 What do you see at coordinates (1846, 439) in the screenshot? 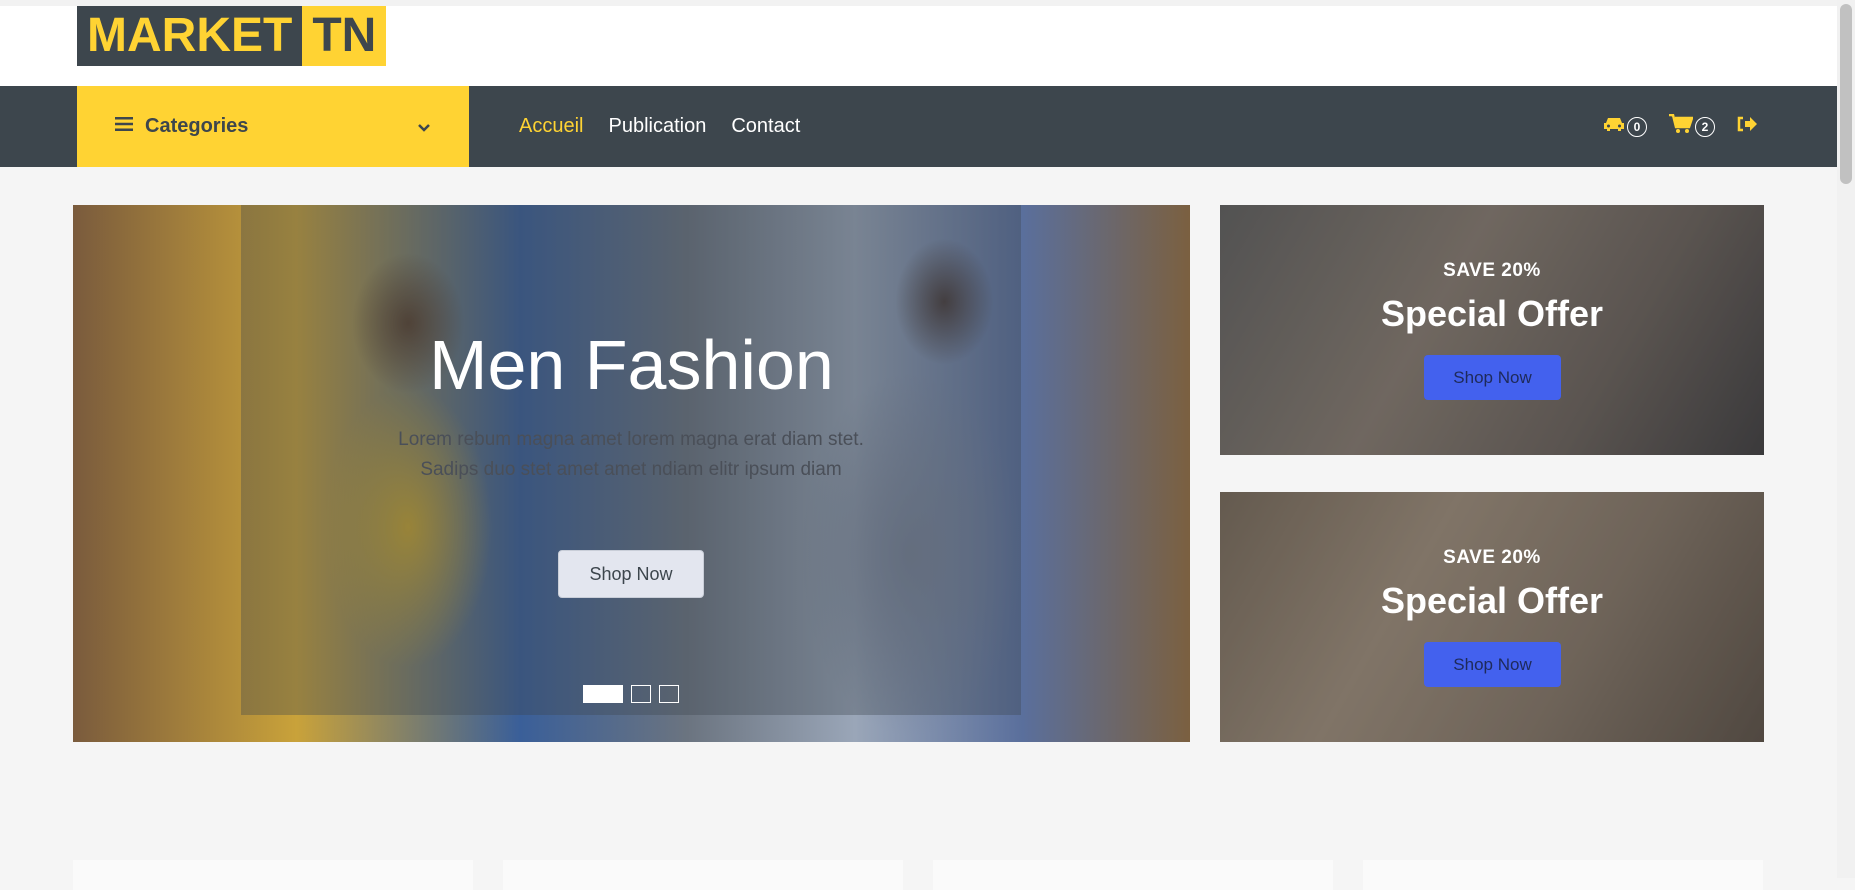
I see `page-scrollbar` at bounding box center [1846, 439].